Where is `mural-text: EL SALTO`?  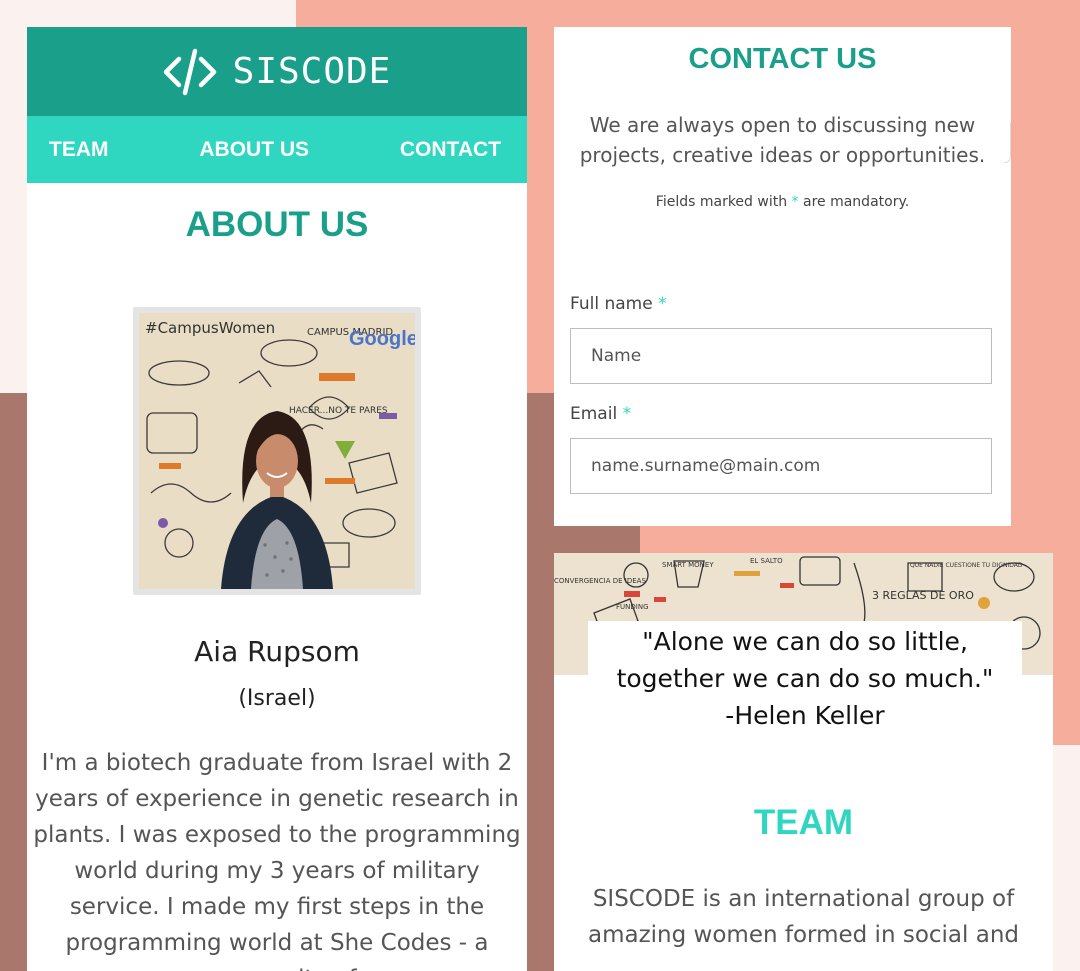 mural-text: EL SALTO is located at coordinates (766, 561).